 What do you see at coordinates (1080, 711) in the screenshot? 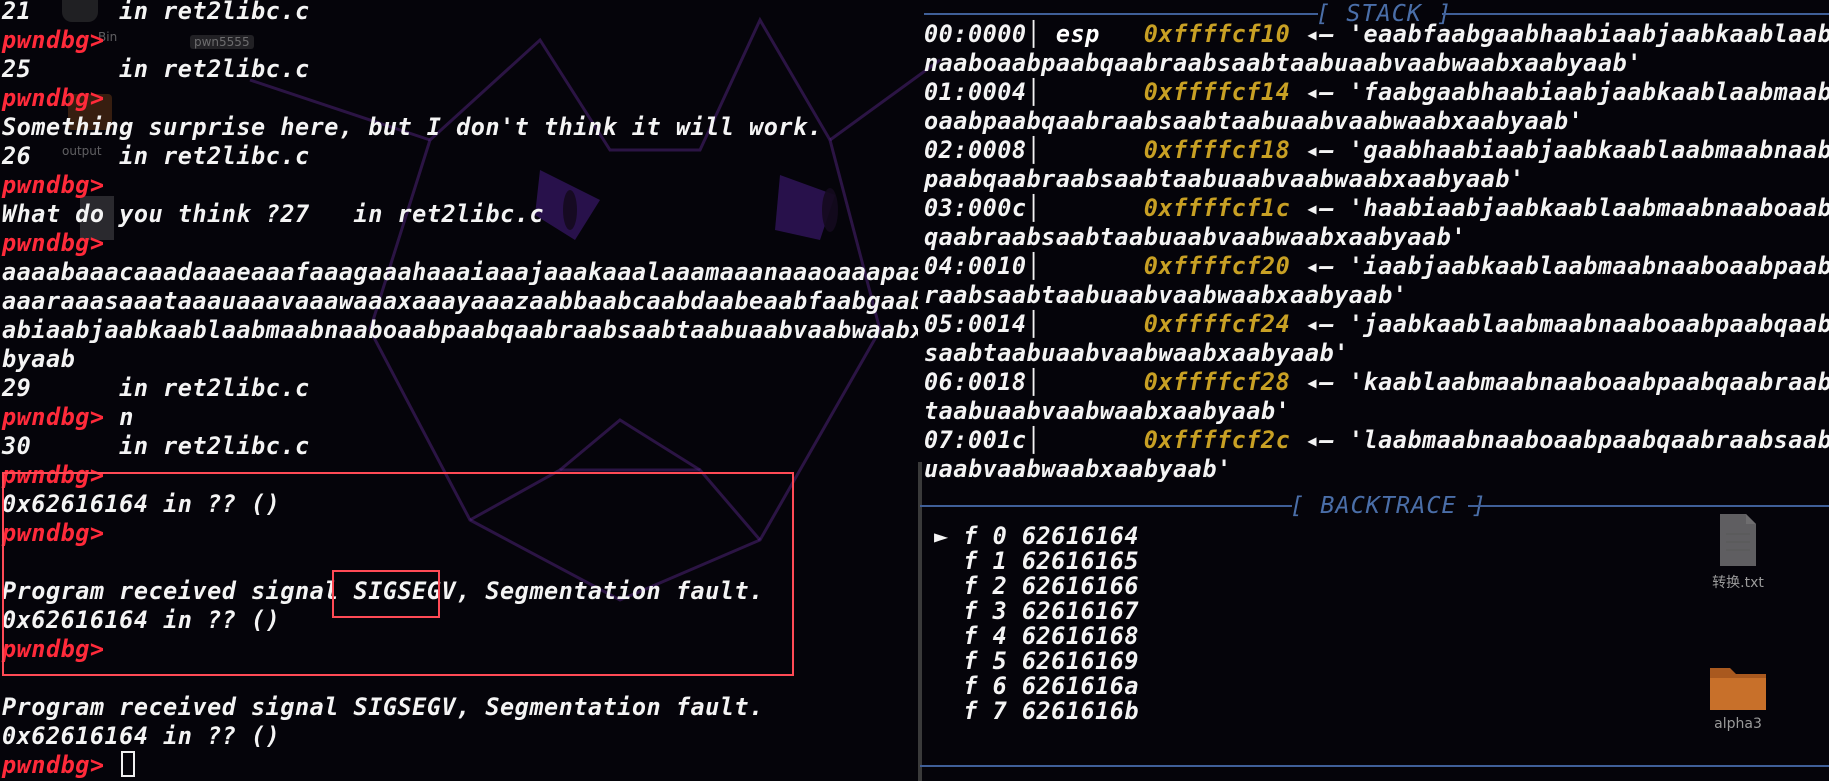
I see `frame-address: 6261616b` at bounding box center [1080, 711].